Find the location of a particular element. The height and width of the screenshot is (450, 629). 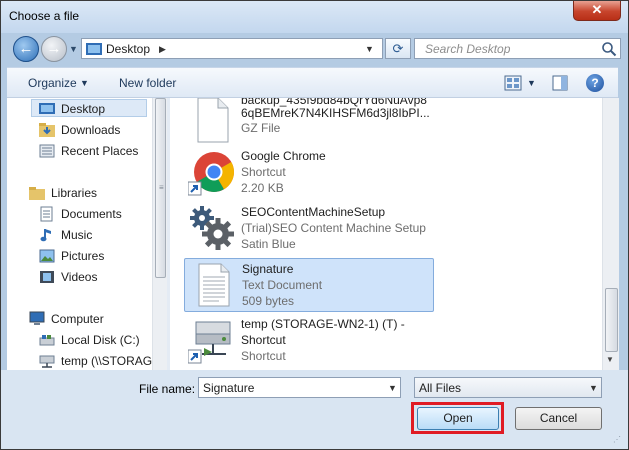

close-button: ✕ is located at coordinates (597, 11).